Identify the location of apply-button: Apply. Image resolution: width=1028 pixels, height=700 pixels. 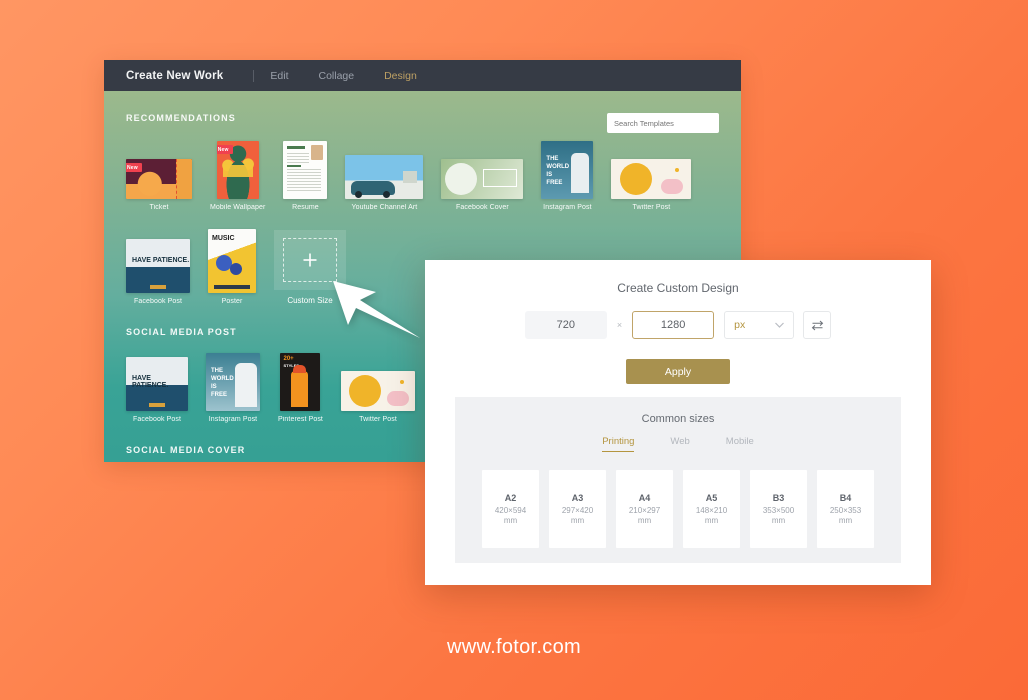
(678, 371).